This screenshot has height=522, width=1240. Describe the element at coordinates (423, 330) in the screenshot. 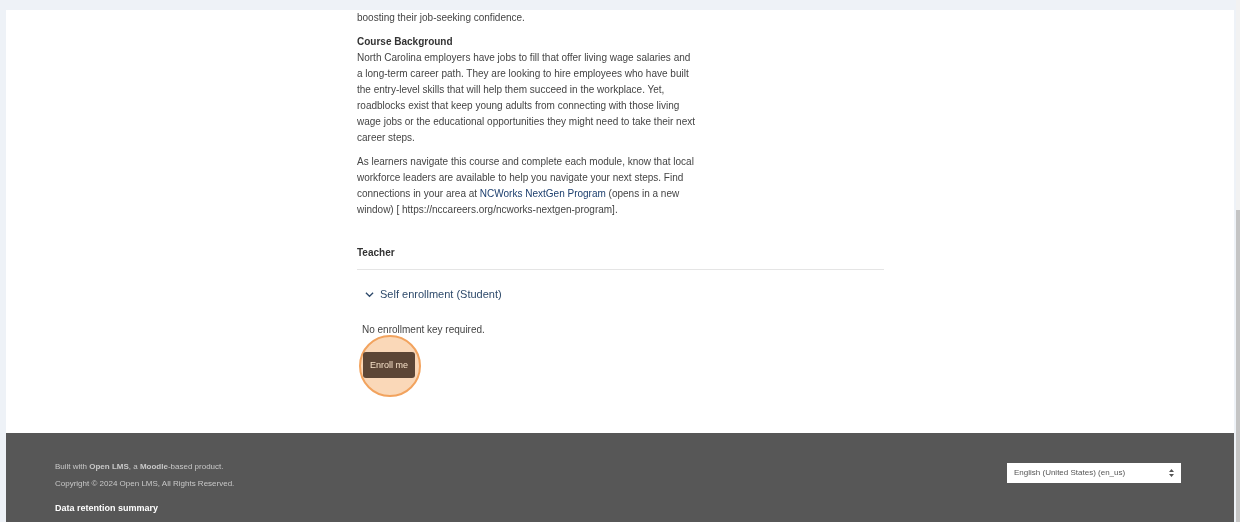

I see `note-text: No enrollment key required.` at that location.